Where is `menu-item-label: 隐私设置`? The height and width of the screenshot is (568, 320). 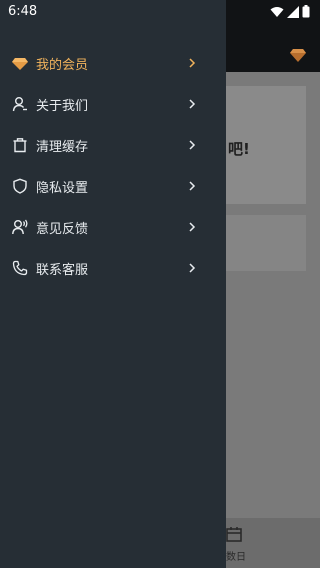 menu-item-label: 隐私设置 is located at coordinates (62, 188).